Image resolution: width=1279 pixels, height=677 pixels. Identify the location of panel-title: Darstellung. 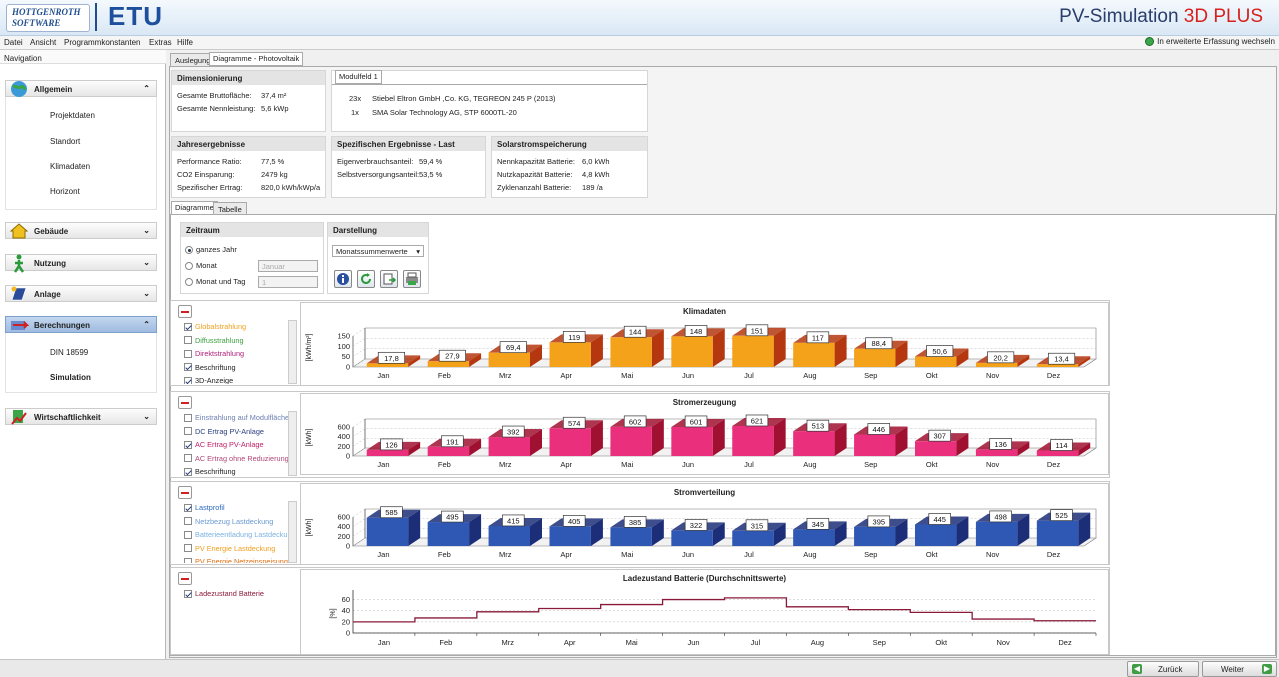
(378, 230).